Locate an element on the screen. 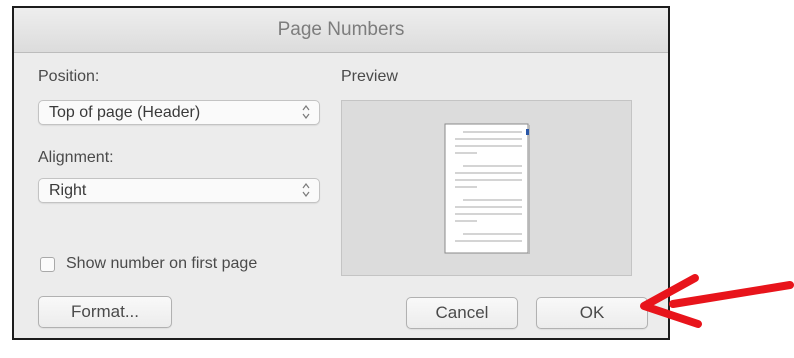  page-number-marker is located at coordinates (527, 132).